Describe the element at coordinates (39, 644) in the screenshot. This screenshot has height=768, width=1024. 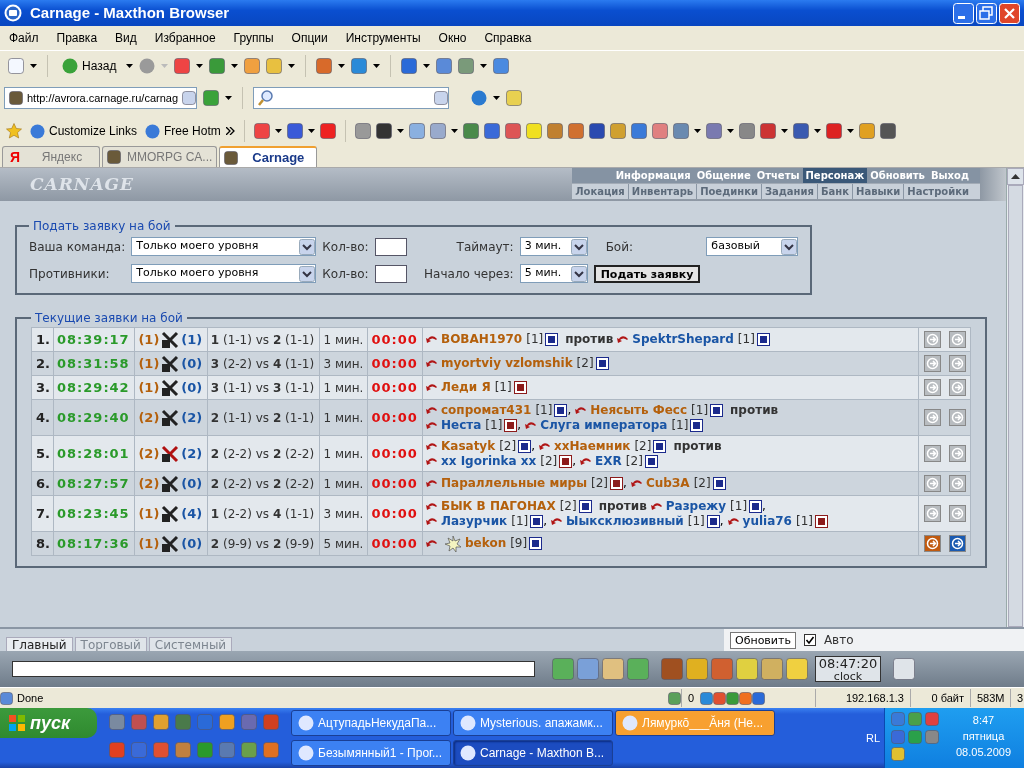
I see `chat-tab: Главный` at that location.